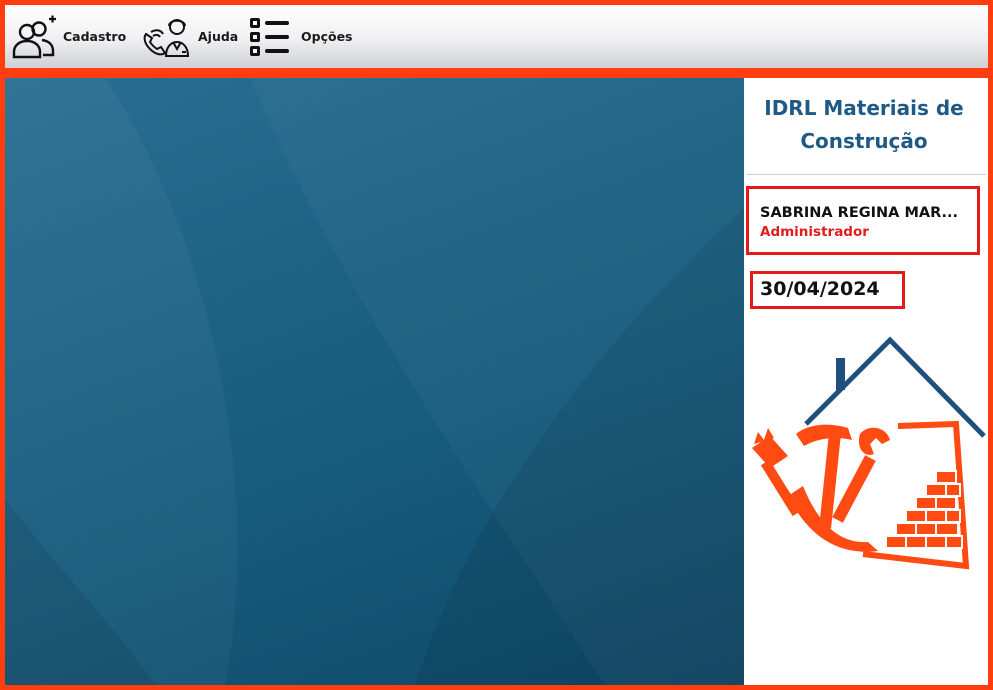 The width and height of the screenshot is (993, 690). I want to click on user-add-icon, so click(34, 37).